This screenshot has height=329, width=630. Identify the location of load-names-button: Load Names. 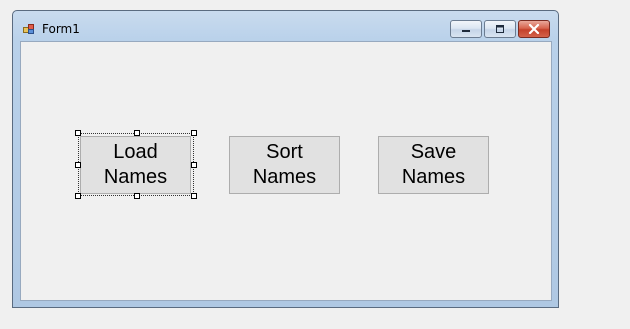
(135, 165).